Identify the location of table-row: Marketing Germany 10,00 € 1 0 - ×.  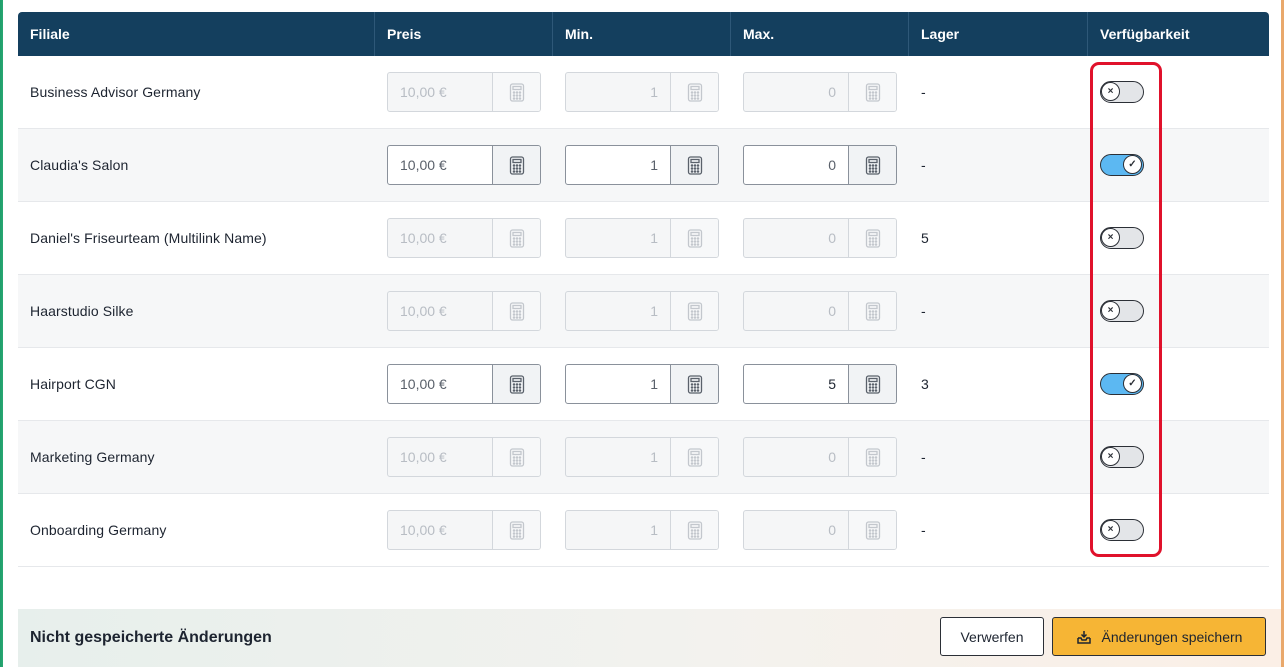
(643, 457).